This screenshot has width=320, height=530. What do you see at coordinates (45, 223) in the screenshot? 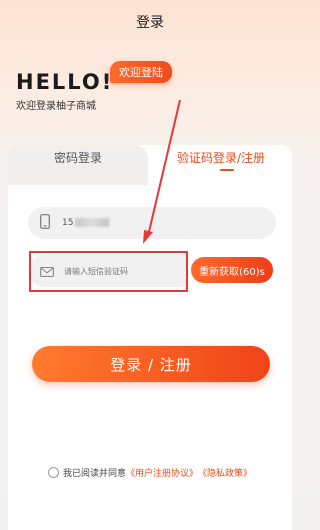
I see `phone-icon` at bounding box center [45, 223].